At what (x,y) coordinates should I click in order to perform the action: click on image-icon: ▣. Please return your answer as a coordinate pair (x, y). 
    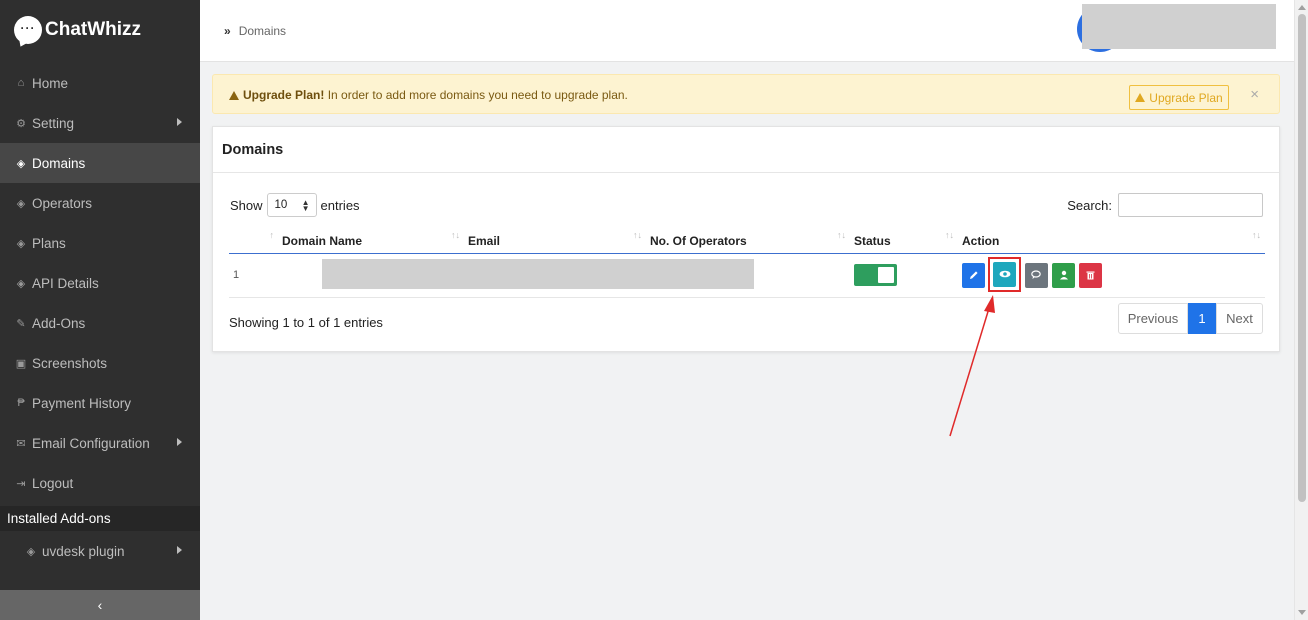
    Looking at the image, I should click on (21, 363).